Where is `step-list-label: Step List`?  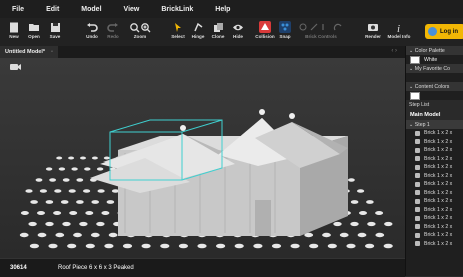 step-list-label: Step List is located at coordinates (419, 104).